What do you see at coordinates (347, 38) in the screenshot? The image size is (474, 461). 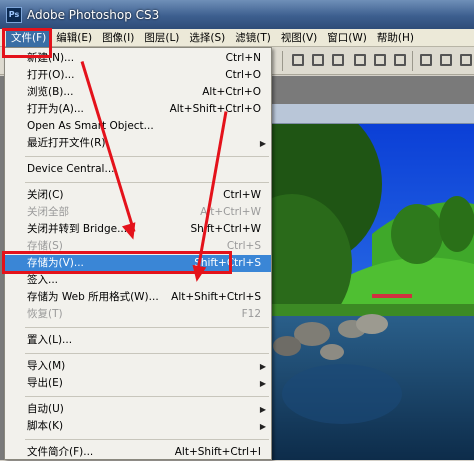 I see `menu-window: 窗口(W)` at bounding box center [347, 38].